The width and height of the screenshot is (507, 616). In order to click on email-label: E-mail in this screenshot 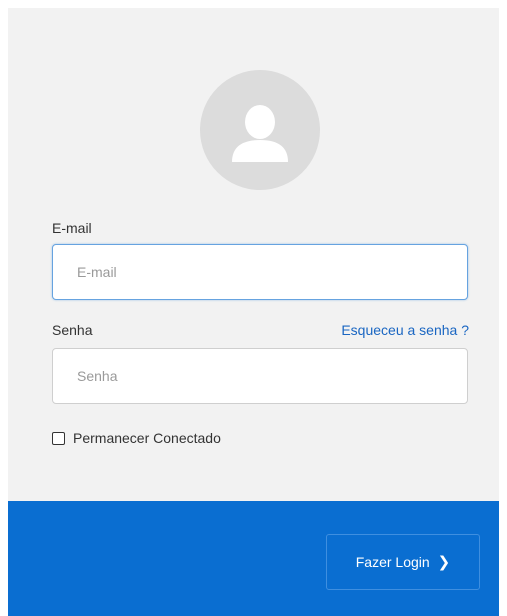, I will do `click(72, 228)`.